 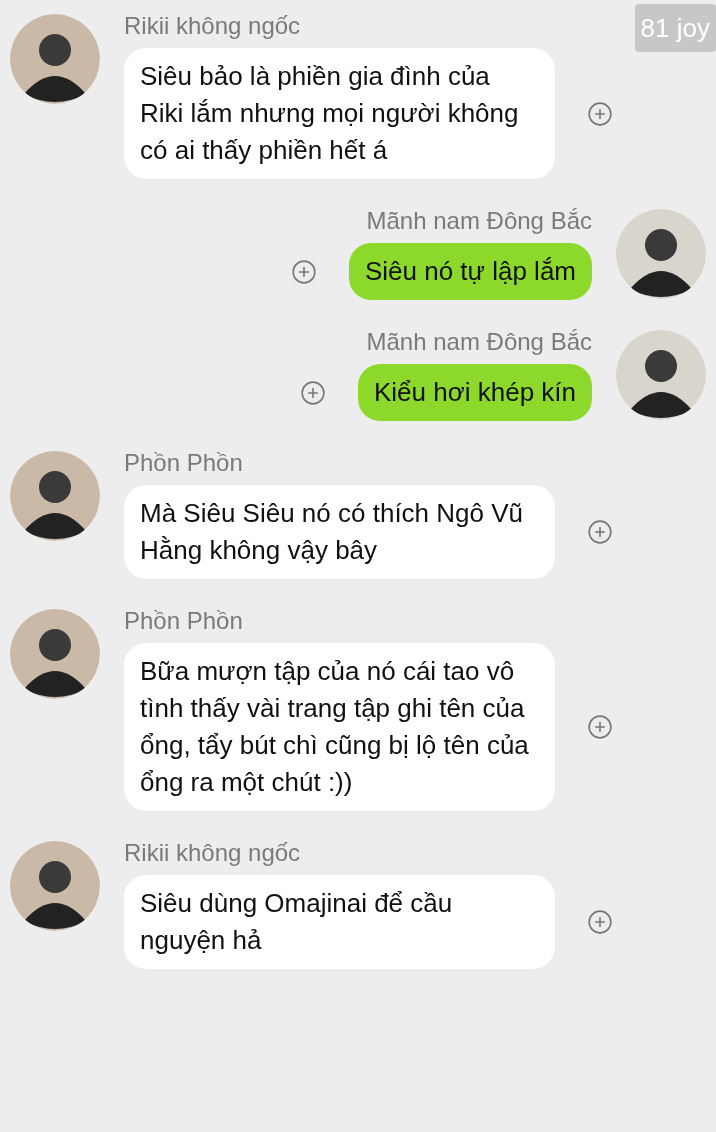 What do you see at coordinates (339, 727) in the screenshot?
I see `message-bubble: Bữa mượn tập của nó cái tao vô tình thấy vài trang tập ghi tên của ổng, tẩy bút chì cũng bị lộ tên của ổng ra một chút :))` at bounding box center [339, 727].